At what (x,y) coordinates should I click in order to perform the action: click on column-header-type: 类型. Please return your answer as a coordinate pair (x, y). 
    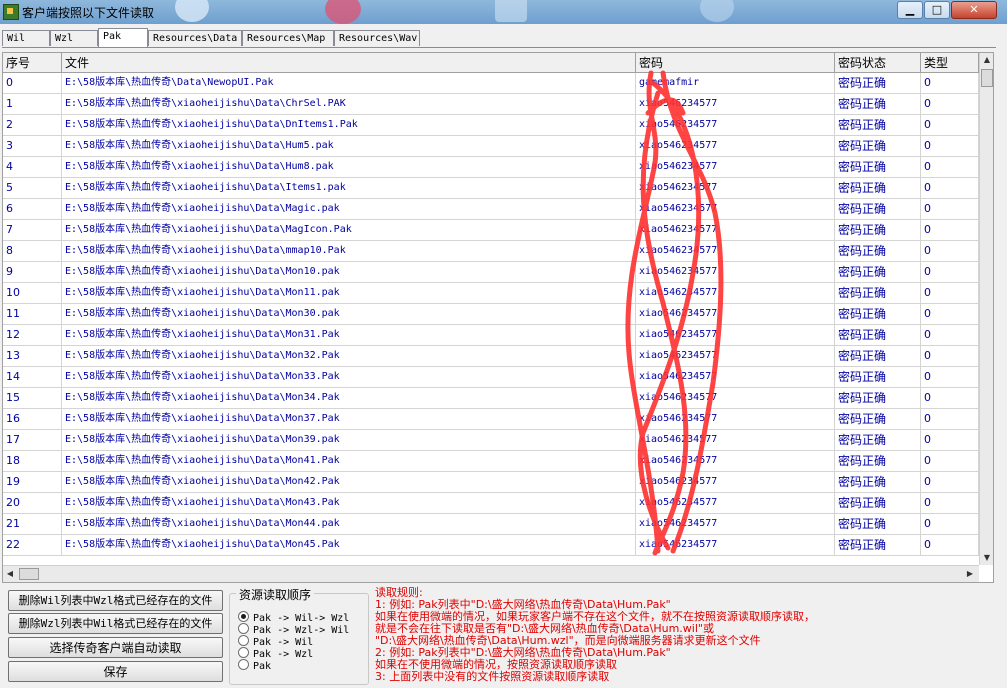
    Looking at the image, I should click on (950, 63).